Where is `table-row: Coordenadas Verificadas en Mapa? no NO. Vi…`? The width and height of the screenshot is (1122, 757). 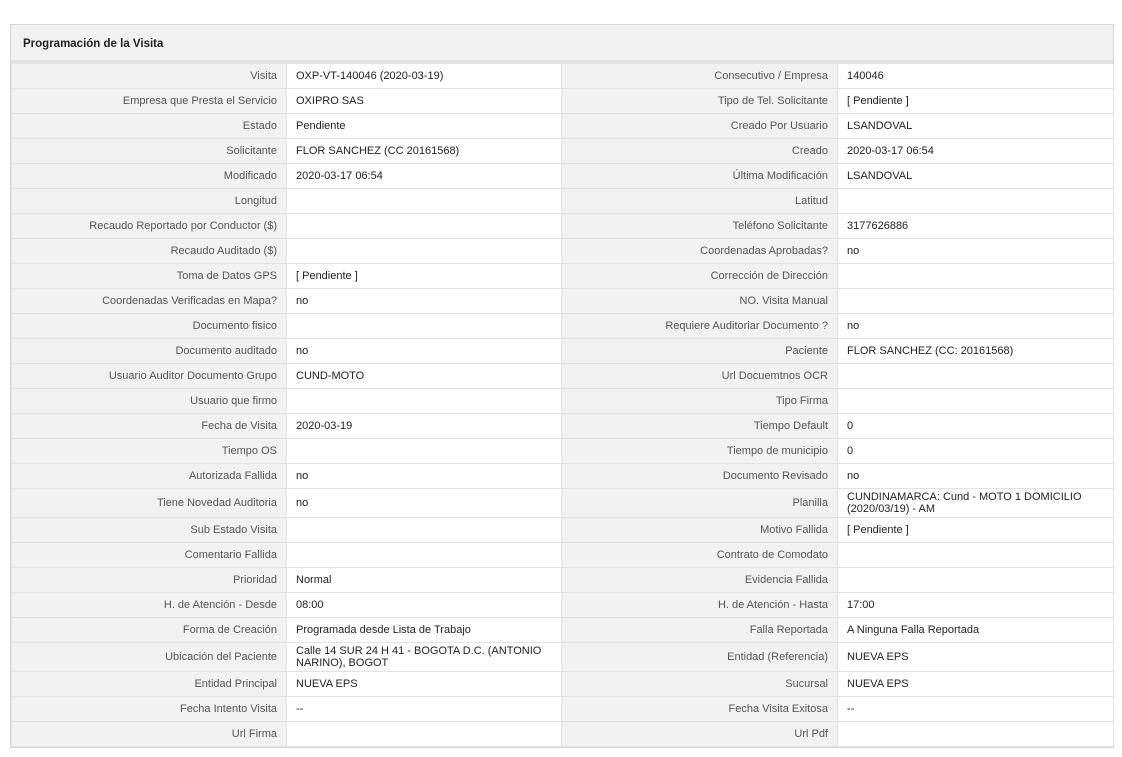
table-row: Coordenadas Verificadas en Mapa? no NO. Vi… is located at coordinates (562, 301).